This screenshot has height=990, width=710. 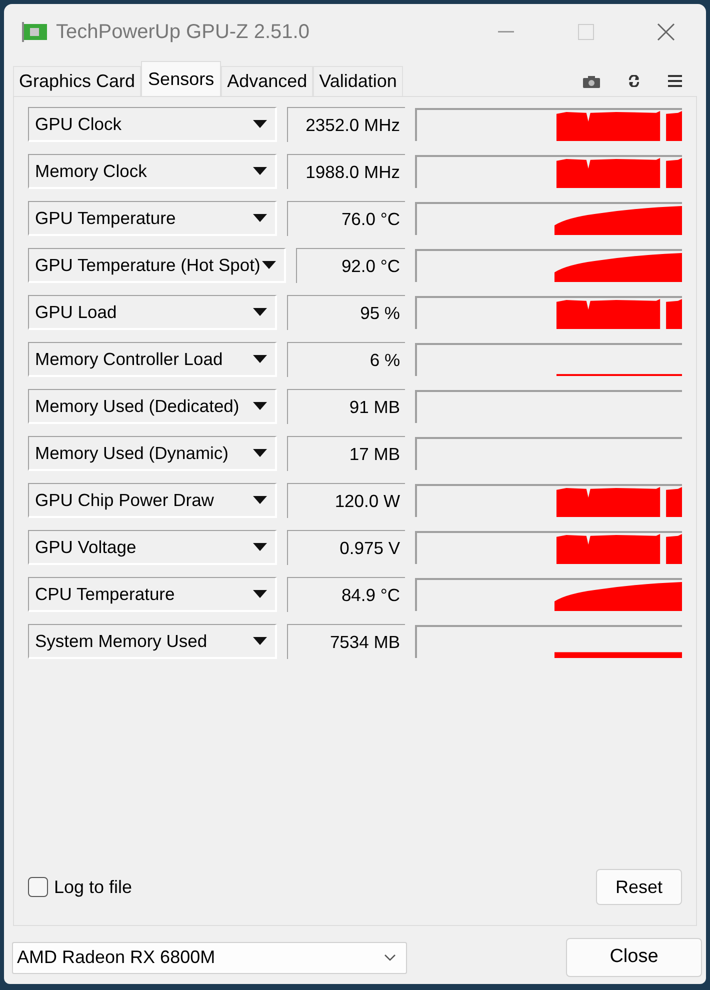 I want to click on sensor-value: 120.0 W, so click(x=346, y=500).